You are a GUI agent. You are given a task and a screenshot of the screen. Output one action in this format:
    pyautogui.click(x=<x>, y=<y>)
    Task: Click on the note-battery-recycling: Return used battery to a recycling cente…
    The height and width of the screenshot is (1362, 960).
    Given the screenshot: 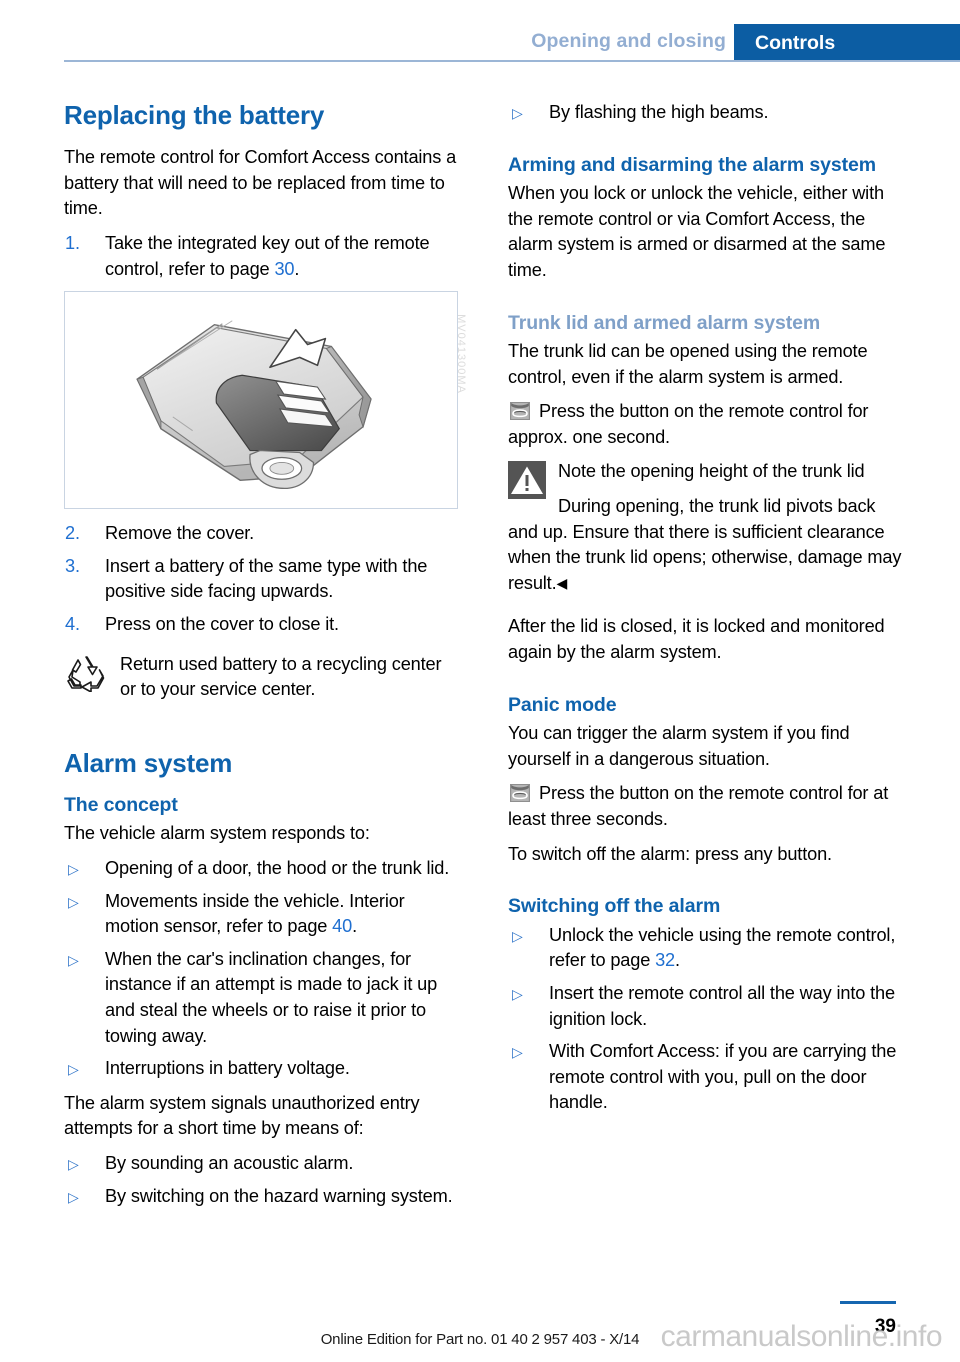 What is the action you would take?
    pyautogui.click(x=262, y=677)
    